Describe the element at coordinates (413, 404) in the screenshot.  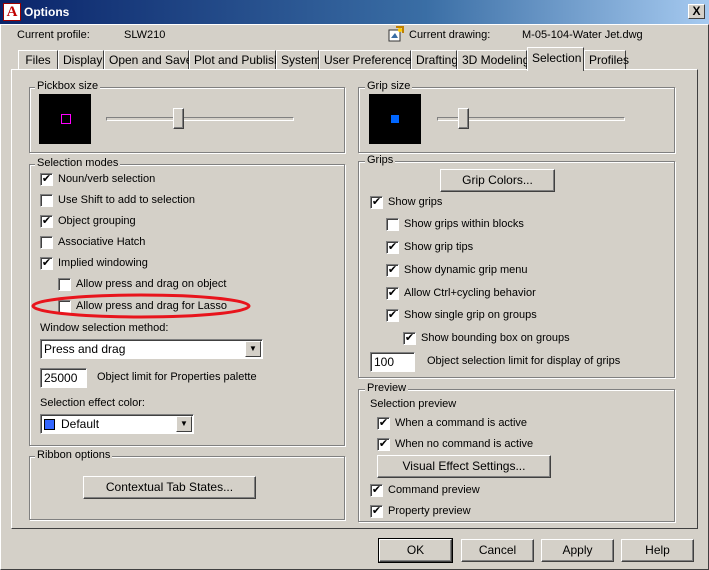
I see `selection-preview-label: Selection preview` at that location.